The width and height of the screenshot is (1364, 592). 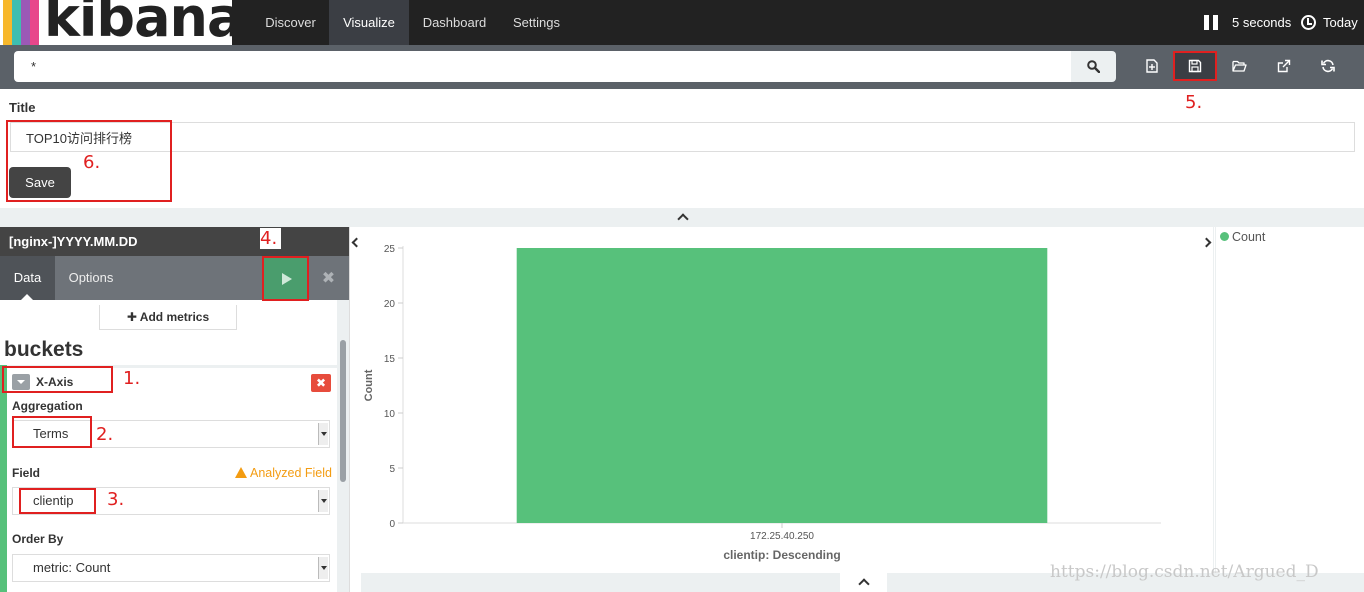 I want to click on share-icon, so click(x=1284, y=66).